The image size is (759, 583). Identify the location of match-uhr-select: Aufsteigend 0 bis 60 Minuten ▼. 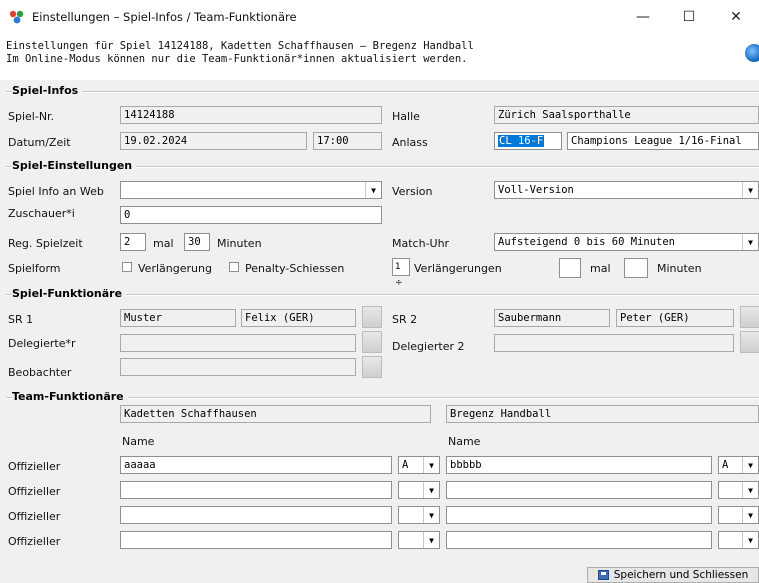
(626, 242).